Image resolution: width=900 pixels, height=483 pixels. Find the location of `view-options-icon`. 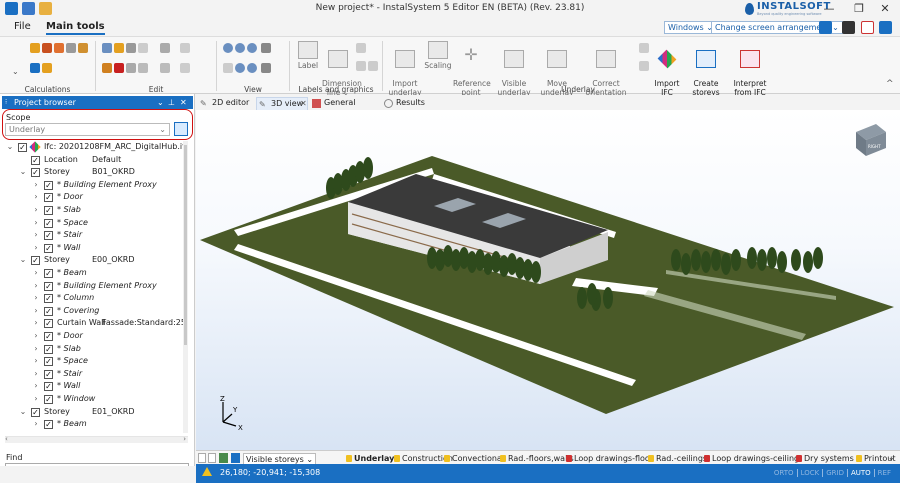

view-options-icon is located at coordinates (266, 68).